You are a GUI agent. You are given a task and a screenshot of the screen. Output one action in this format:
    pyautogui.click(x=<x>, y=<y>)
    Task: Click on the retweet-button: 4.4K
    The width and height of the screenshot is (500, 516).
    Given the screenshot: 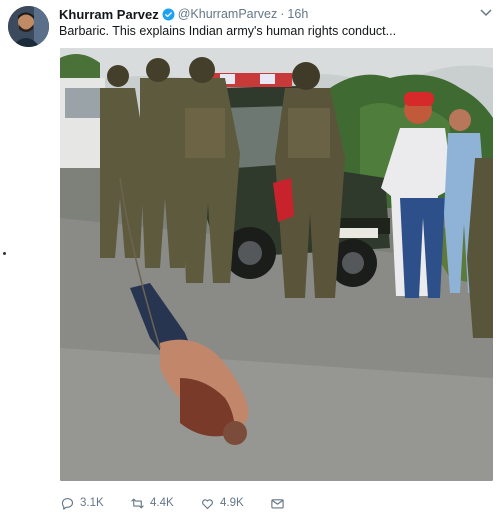 What is the action you would take?
    pyautogui.click(x=165, y=503)
    